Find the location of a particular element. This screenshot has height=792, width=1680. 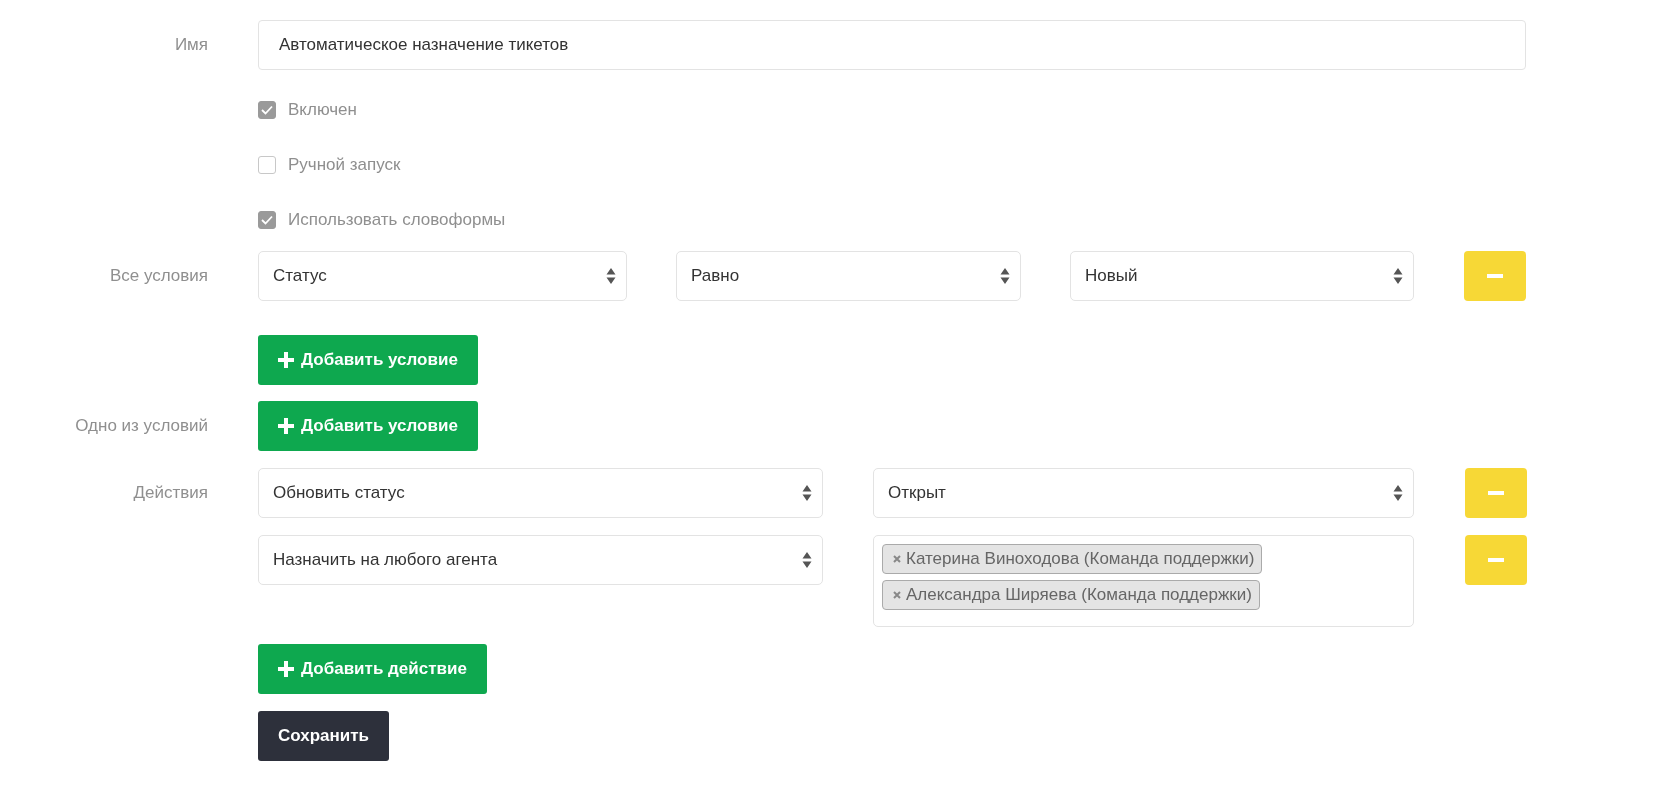

select-field: Статус is located at coordinates (442, 276).